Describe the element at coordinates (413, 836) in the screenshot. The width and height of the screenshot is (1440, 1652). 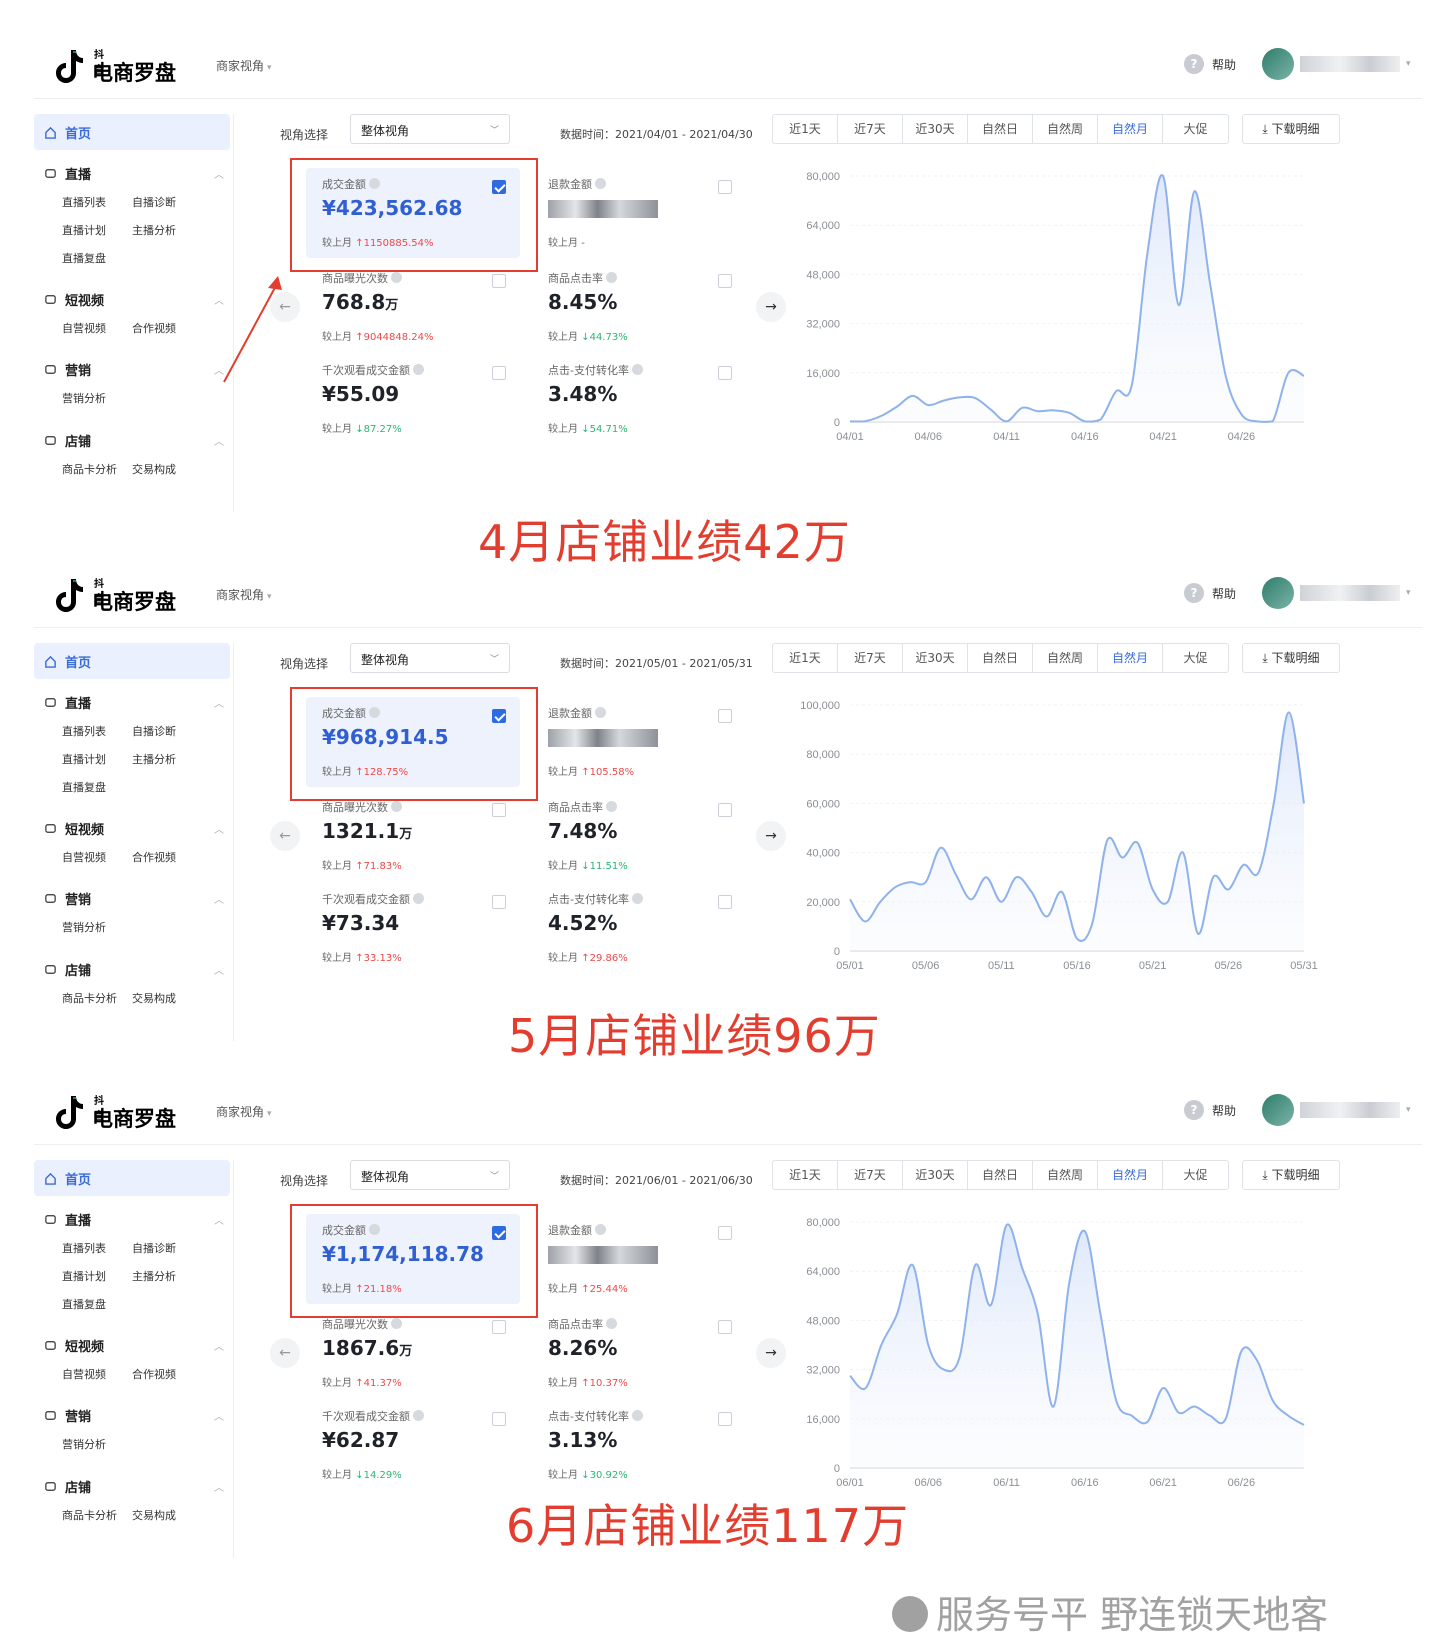
I see `metric-card: 商品曝光次数 1321.1万 较上月 ↑71.83%` at that location.